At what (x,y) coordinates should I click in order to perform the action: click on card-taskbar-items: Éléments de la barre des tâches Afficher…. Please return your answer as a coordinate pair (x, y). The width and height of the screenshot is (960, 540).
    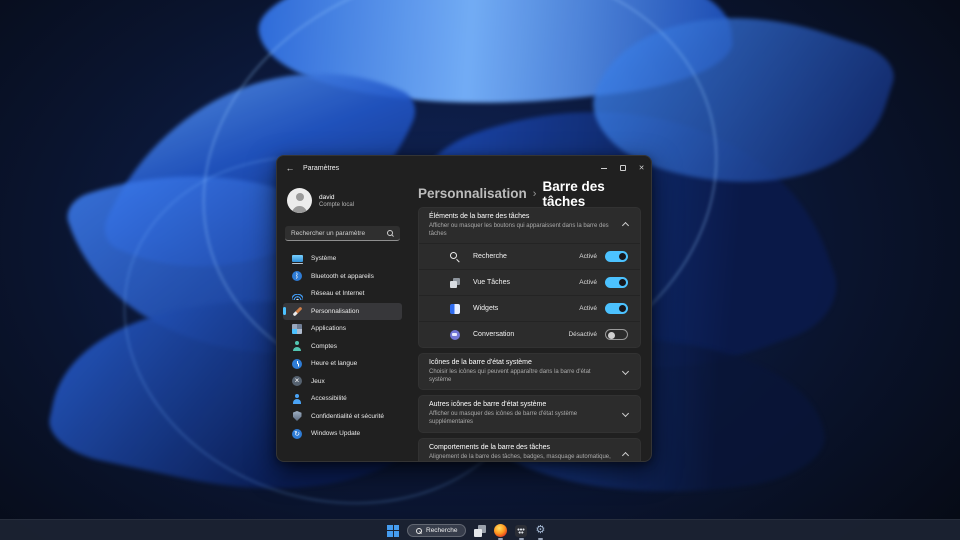
    Looking at the image, I should click on (529, 278).